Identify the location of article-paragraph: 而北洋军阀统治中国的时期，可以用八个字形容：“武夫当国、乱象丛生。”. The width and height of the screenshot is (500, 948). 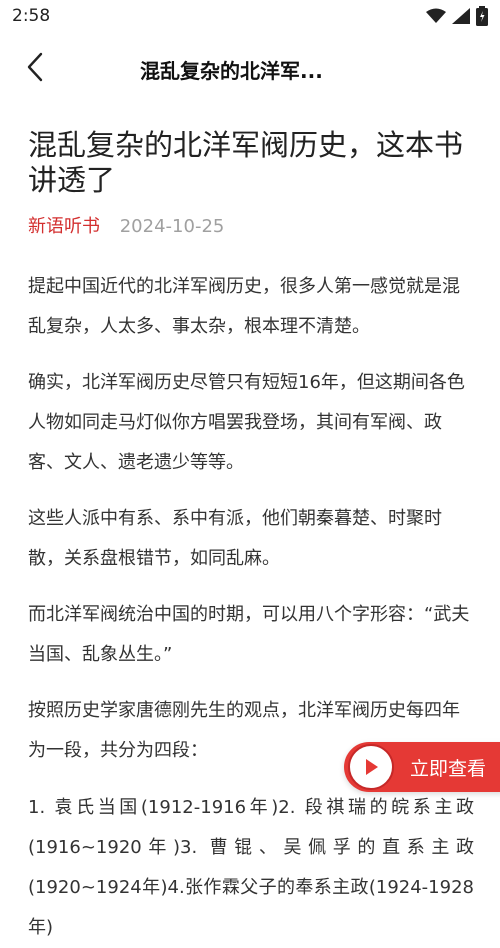
(249, 634).